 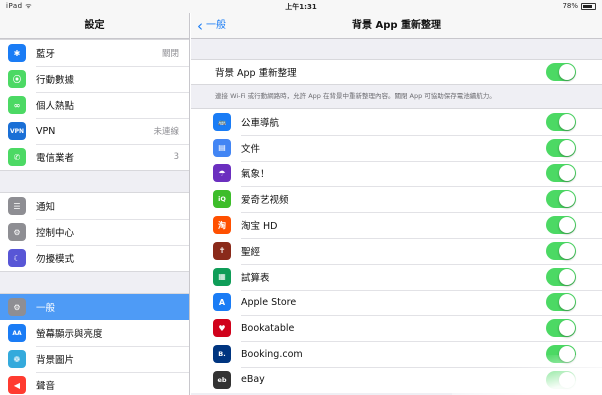 I want to click on app-row: B. Booking.com, so click(x=396, y=354).